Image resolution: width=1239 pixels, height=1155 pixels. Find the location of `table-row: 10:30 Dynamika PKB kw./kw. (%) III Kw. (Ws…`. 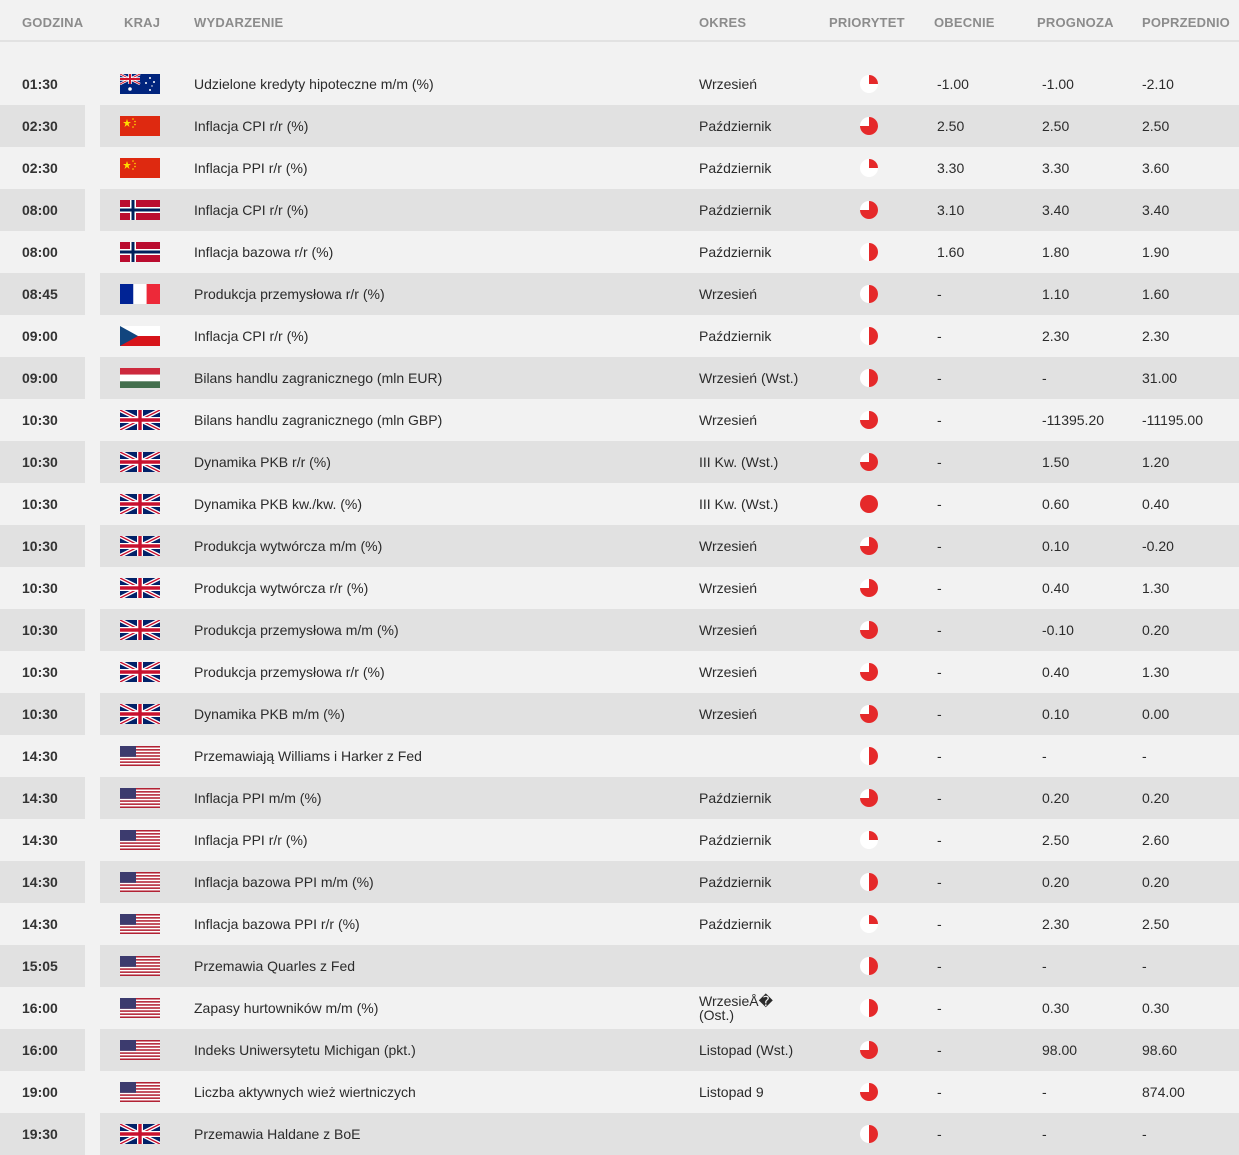

table-row: 10:30 Dynamika PKB kw./kw. (%) III Kw. (Ws… is located at coordinates (619, 504).